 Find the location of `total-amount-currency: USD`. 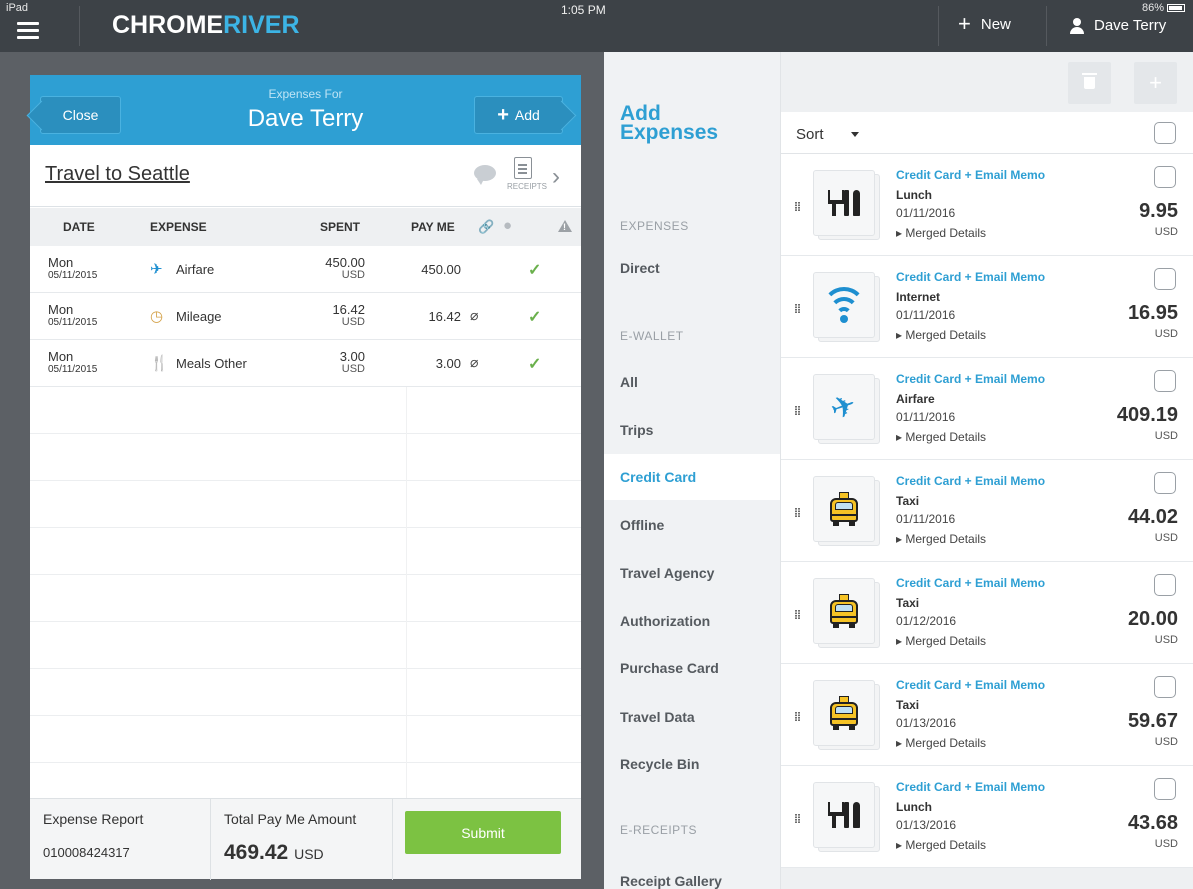

total-amount-currency: USD is located at coordinates (309, 854).